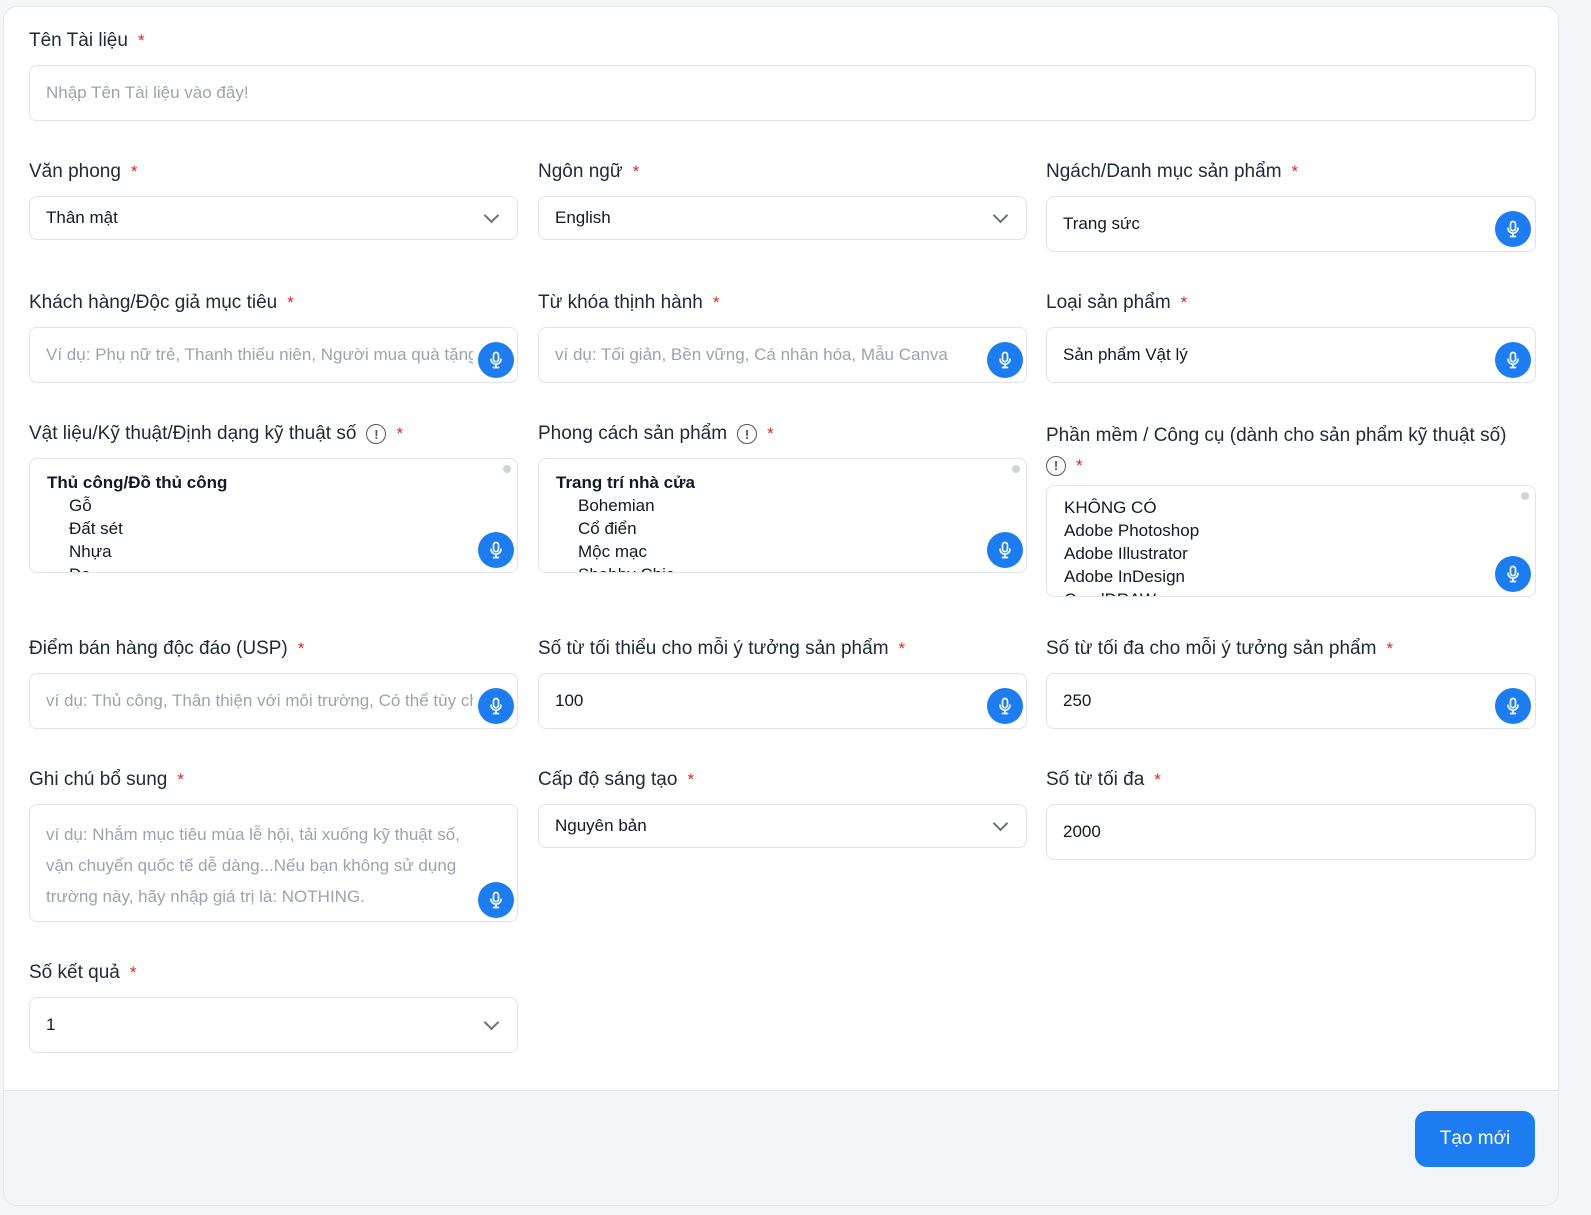  Describe the element at coordinates (1291, 832) in the screenshot. I see `max-words-input: 2000` at that location.